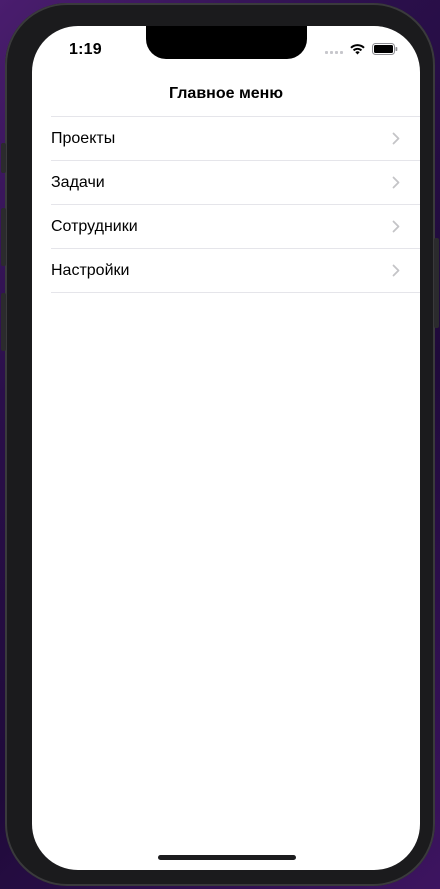 The width and height of the screenshot is (440, 889). I want to click on cellular-signal-icon, so click(334, 49).